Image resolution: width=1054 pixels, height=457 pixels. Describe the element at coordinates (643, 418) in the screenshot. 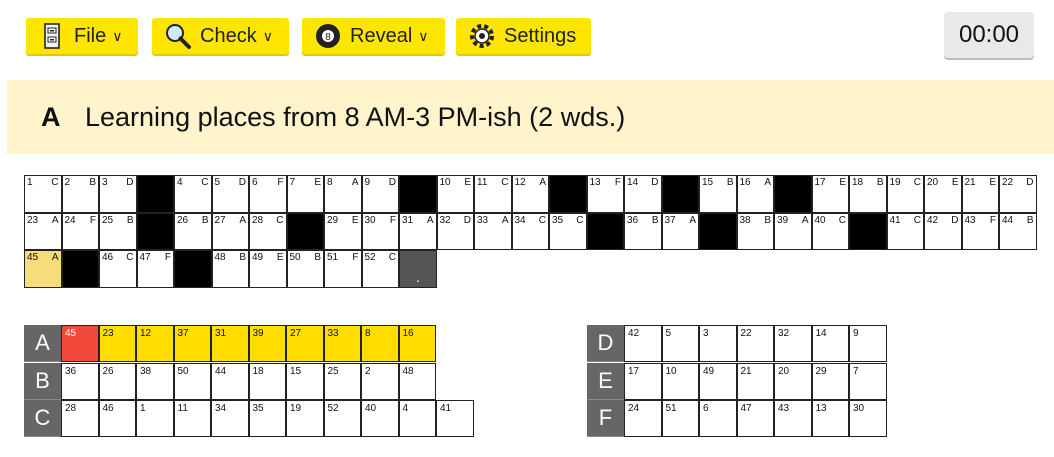

I see `clue-answer-cell: 24` at that location.